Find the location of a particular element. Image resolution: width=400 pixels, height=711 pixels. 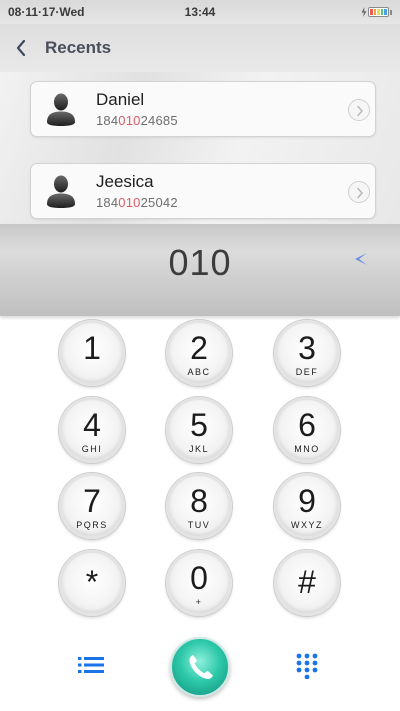

key-digit: 8 is located at coordinates (199, 501).